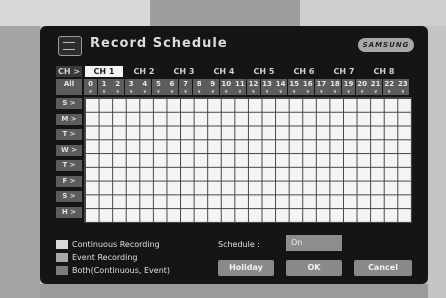 The image size is (446, 298). What do you see at coordinates (184, 71) in the screenshot?
I see `tab-ch3: CH 3` at bounding box center [184, 71].